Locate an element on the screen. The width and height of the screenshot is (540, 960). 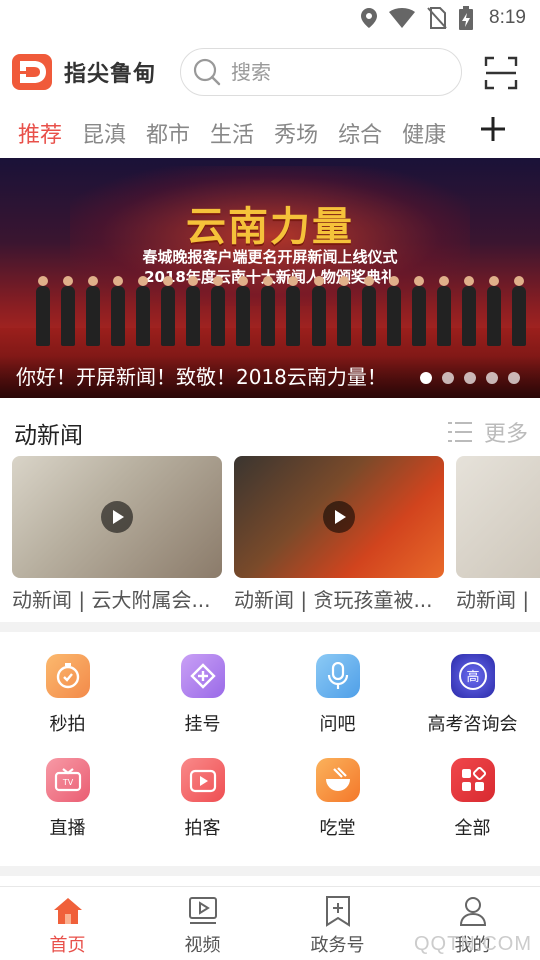
service-all: 全部 is located at coordinates (472, 794).